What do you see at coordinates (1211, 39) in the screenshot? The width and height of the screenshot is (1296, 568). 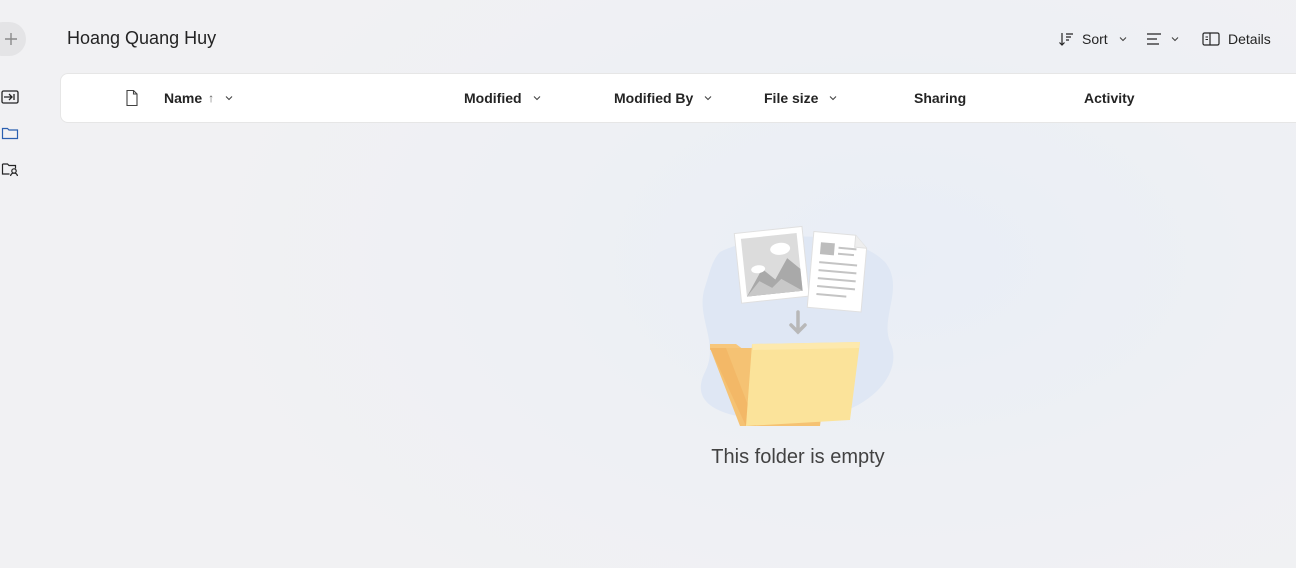 I see `details-pane-icon` at bounding box center [1211, 39].